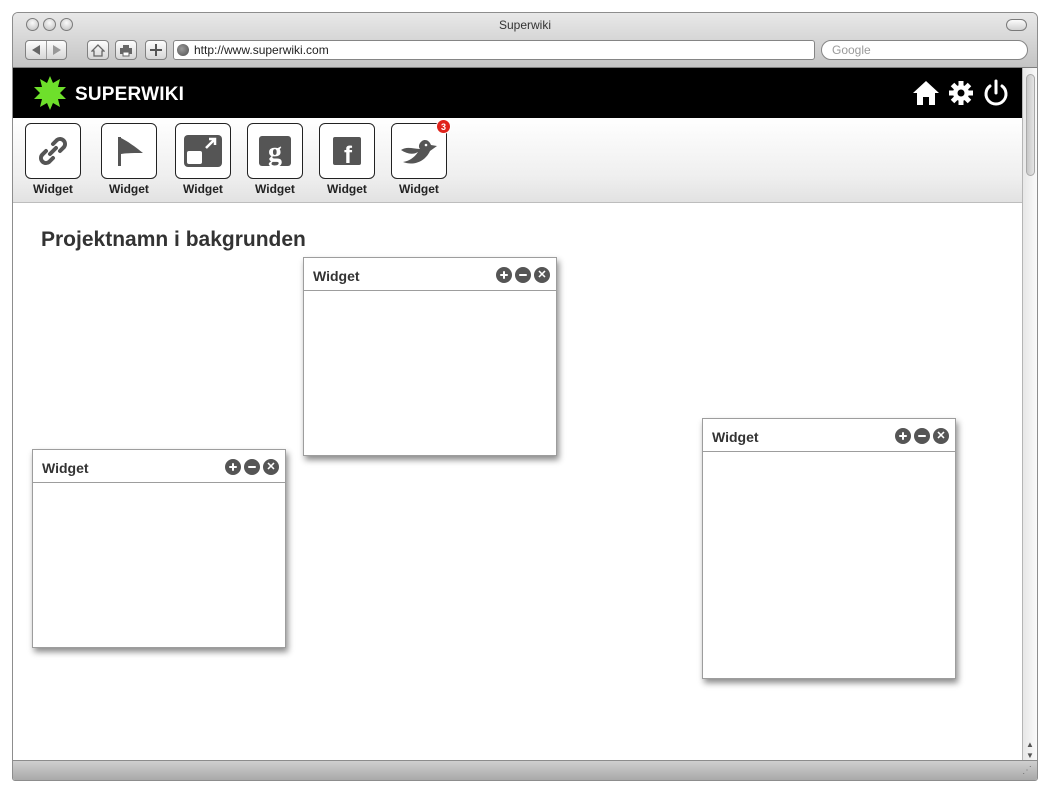 The height and width of the screenshot is (791, 1047). I want to click on toolbar-widget-popout: Widget, so click(203, 159).